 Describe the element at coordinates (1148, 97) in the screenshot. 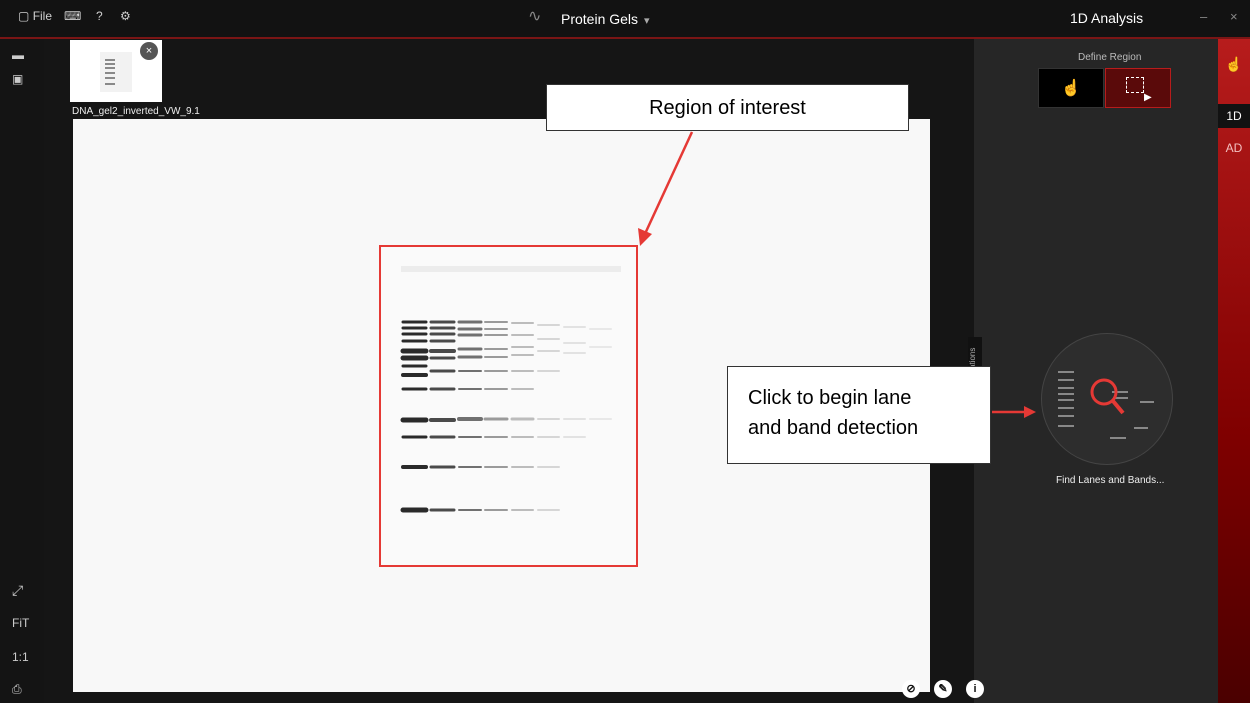

I see `cursor-icon: ▶` at that location.